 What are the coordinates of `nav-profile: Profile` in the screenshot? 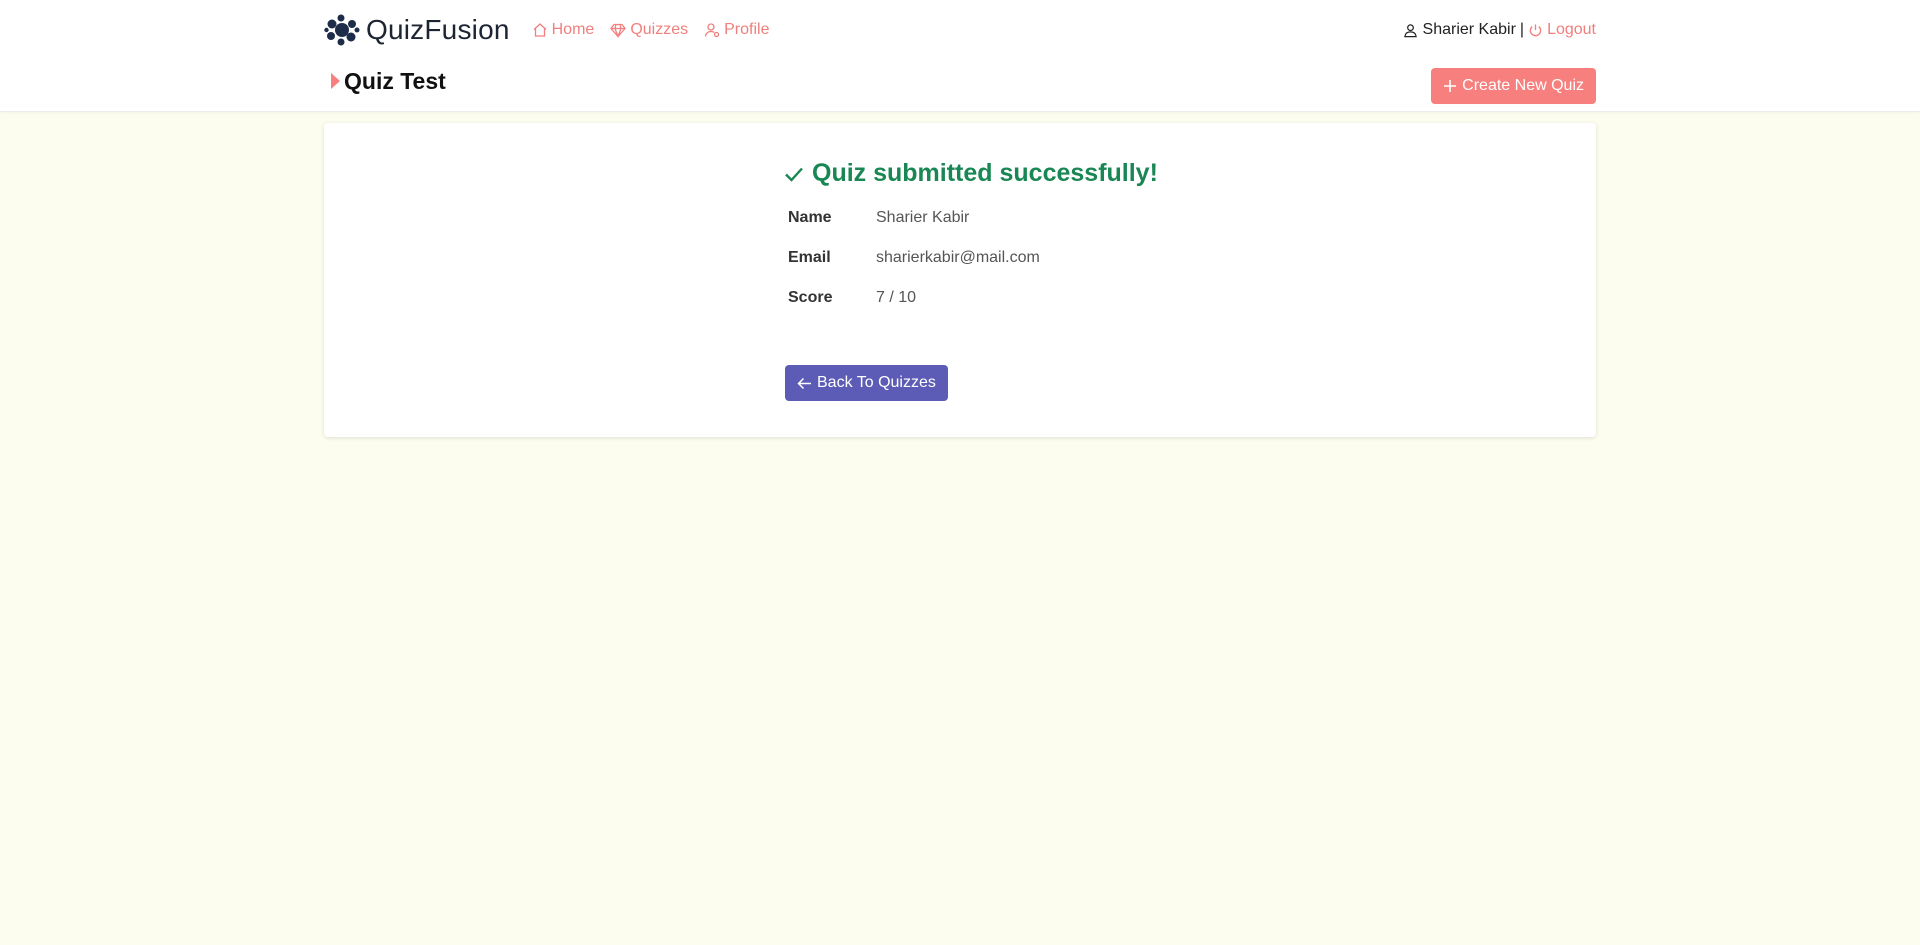 It's located at (736, 30).